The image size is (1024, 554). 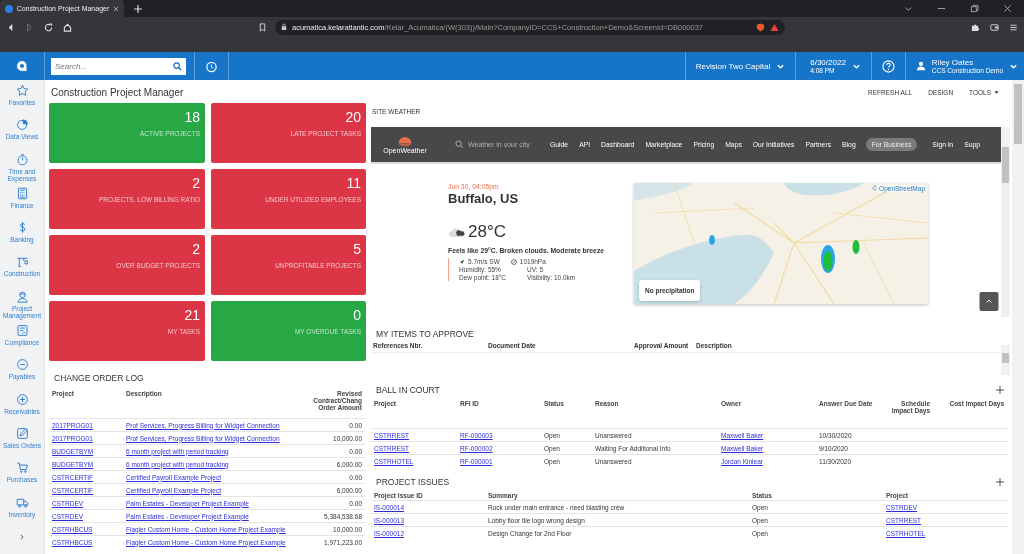 I want to click on section-title: BALL IN COURT, so click(x=408, y=390).